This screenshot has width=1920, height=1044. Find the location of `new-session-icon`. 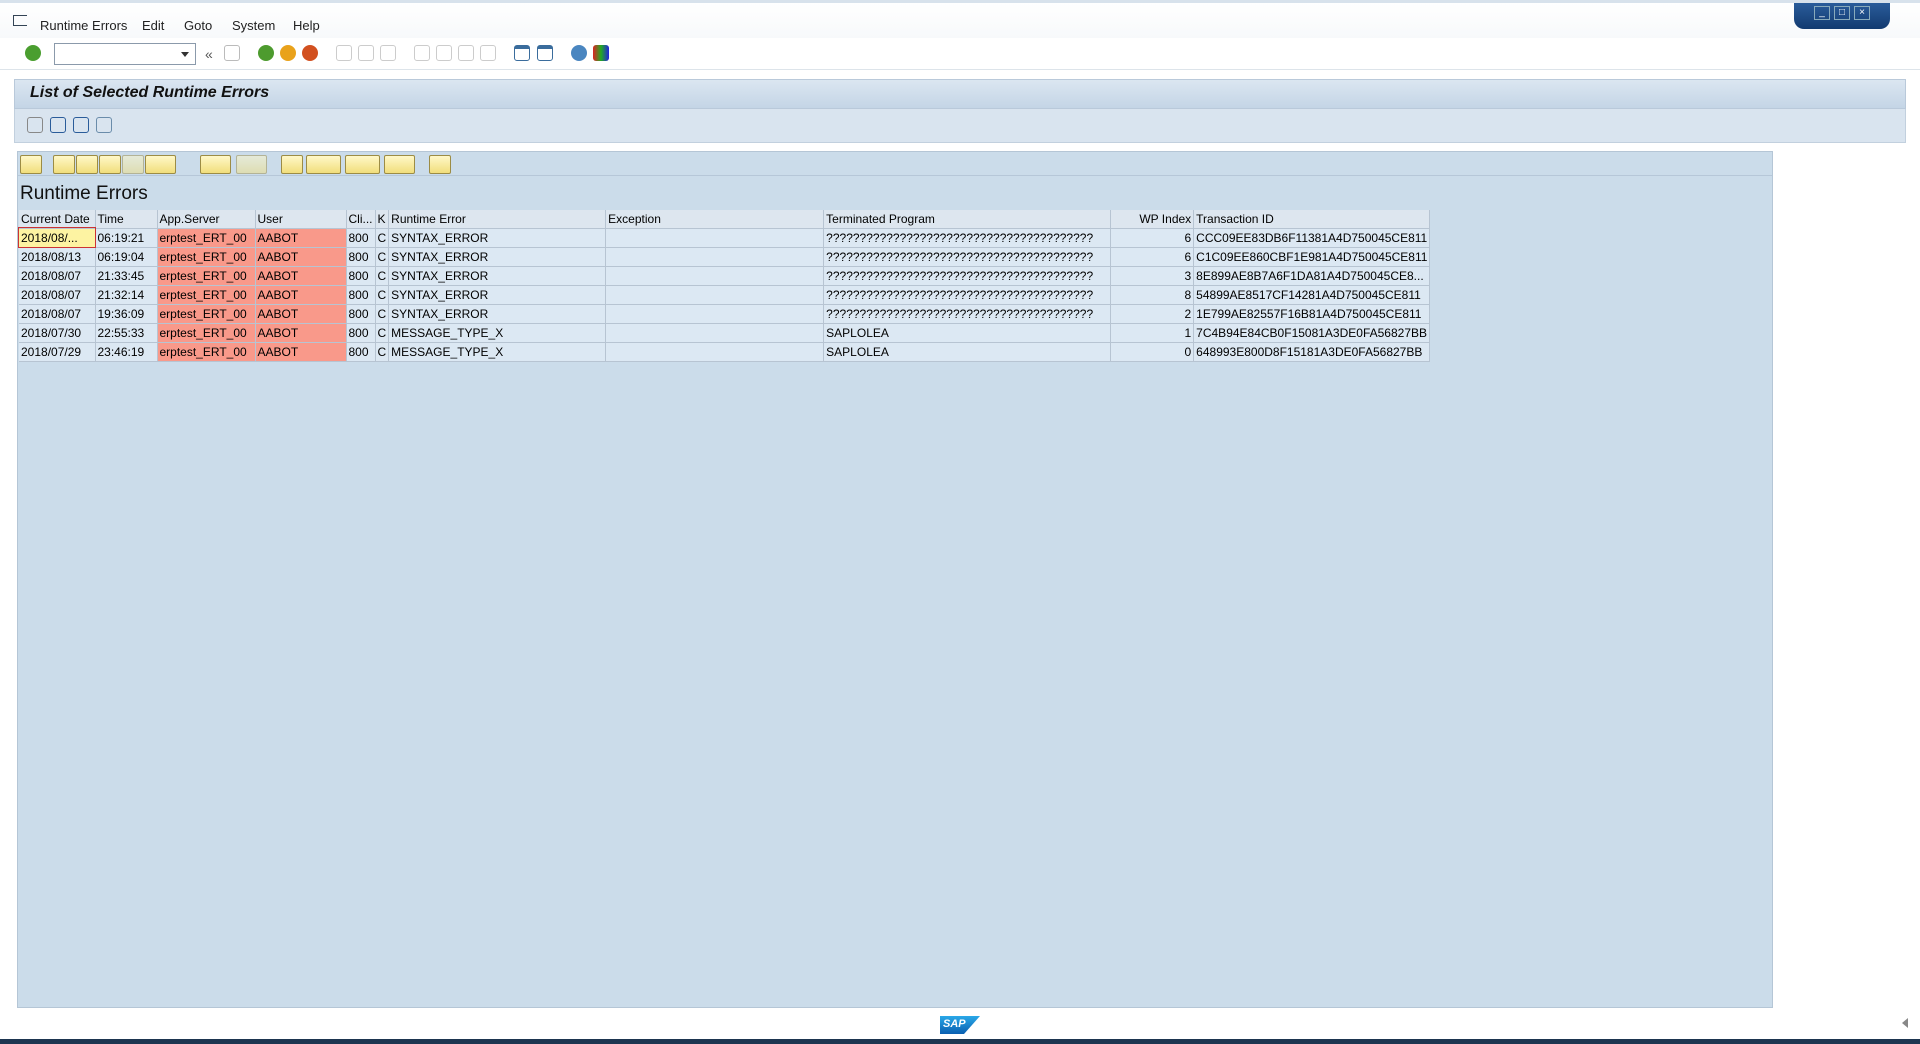

new-session-icon is located at coordinates (522, 53).